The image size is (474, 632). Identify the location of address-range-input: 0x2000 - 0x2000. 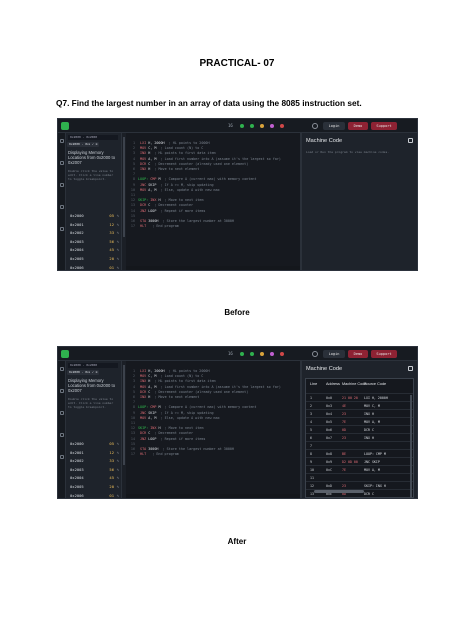
(93, 137).